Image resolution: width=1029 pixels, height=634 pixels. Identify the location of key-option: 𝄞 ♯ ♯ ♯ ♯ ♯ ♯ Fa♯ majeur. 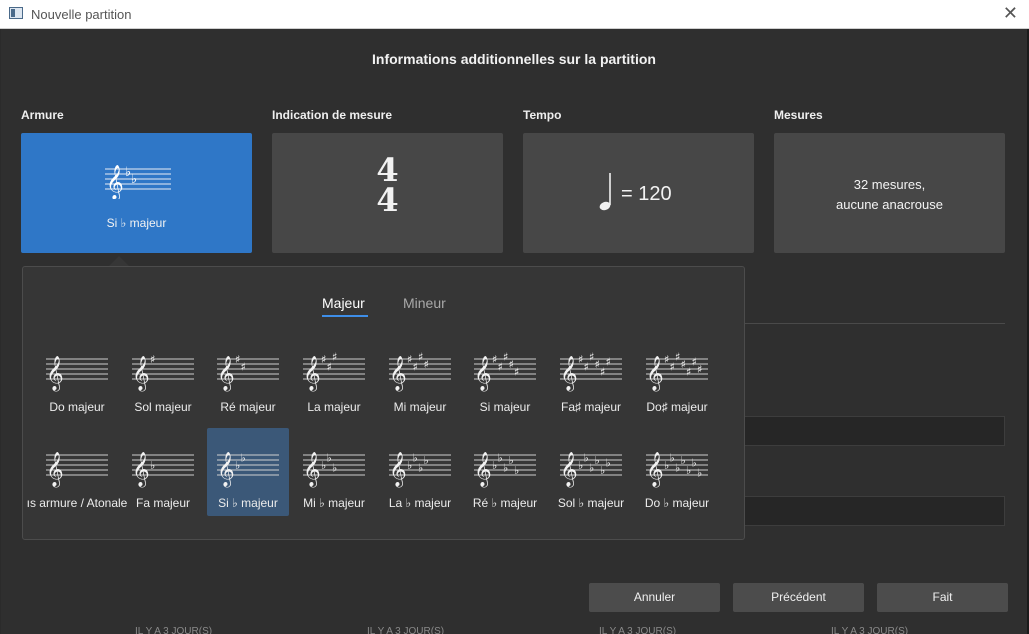
(591, 376).